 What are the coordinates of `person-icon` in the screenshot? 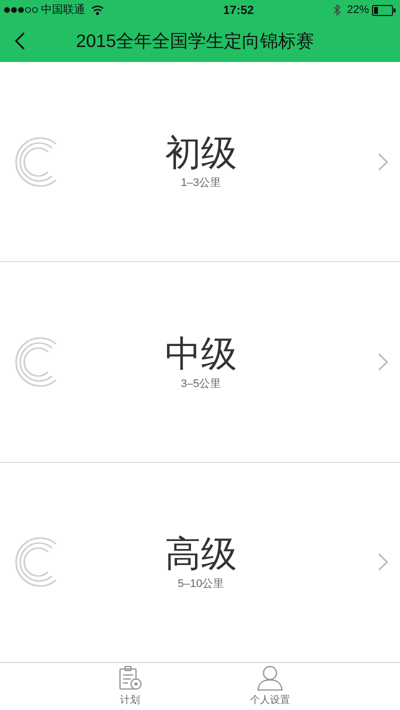 It's located at (270, 678).